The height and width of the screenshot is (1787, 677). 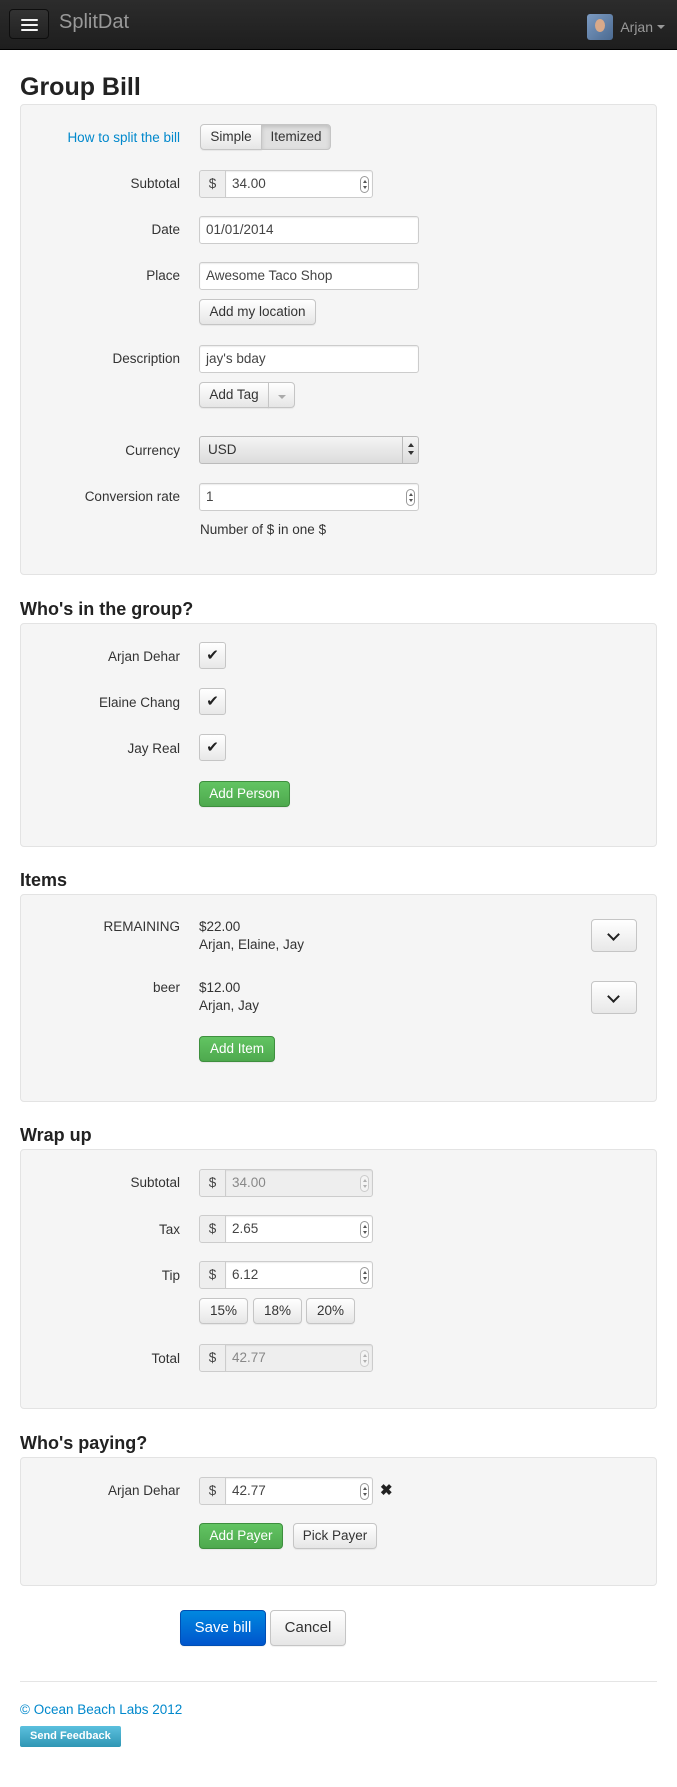 I want to click on payer-amount-value: 42.77, so click(x=249, y=1490).